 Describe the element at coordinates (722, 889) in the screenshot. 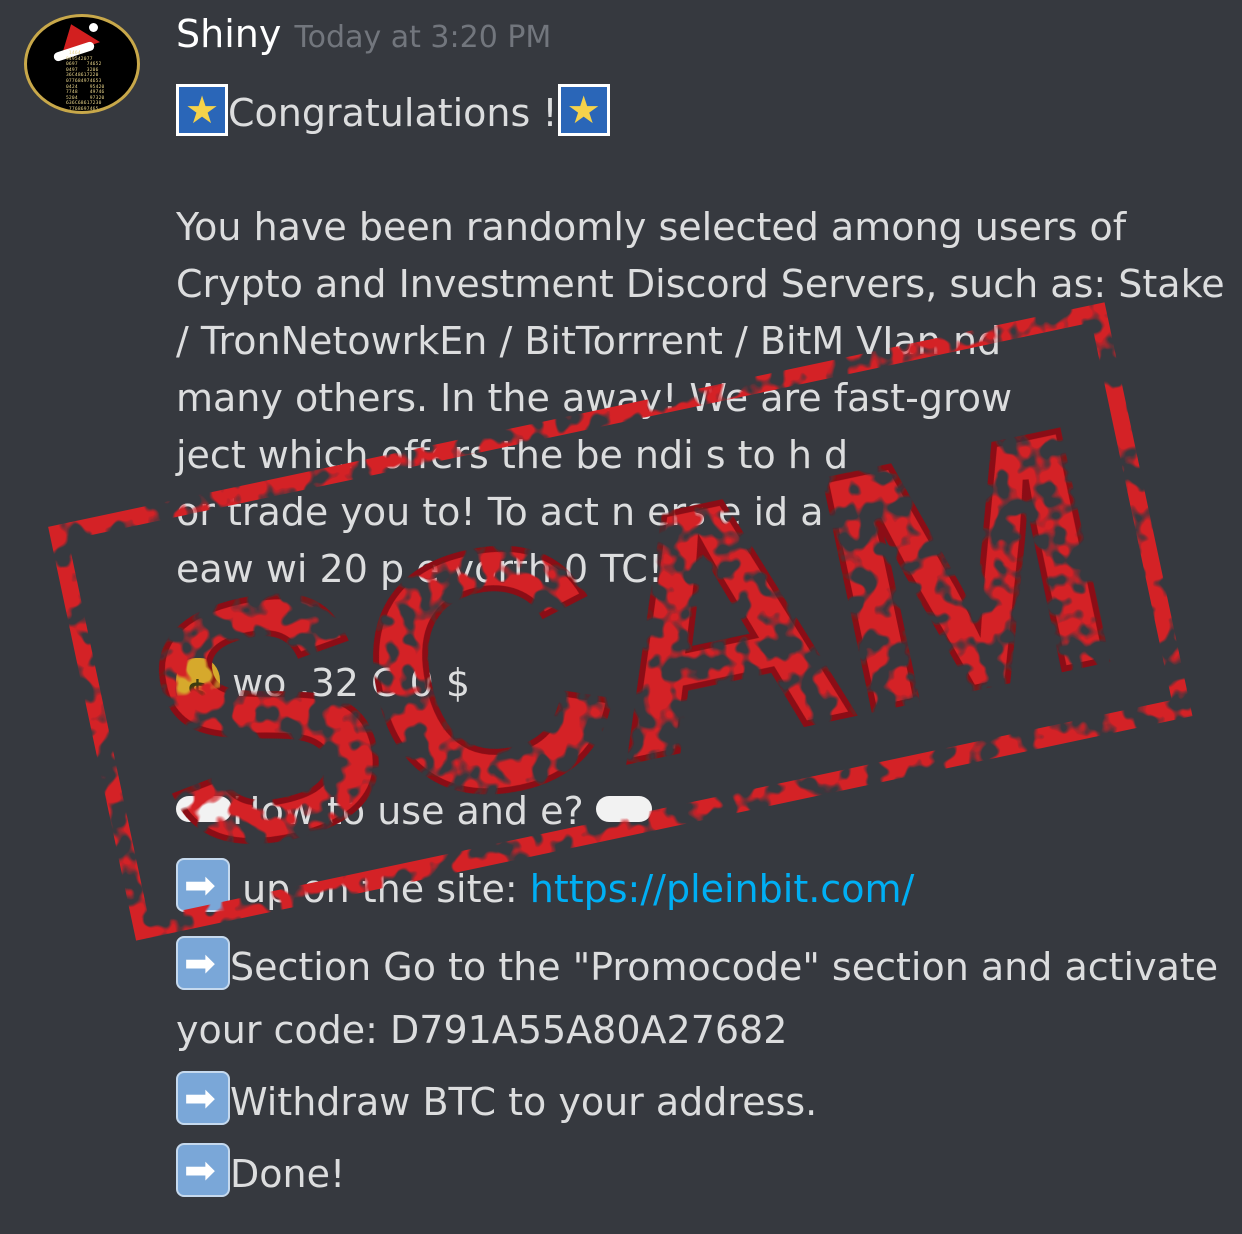

I see `pleinbit-link: https://pleinbit.com/` at that location.